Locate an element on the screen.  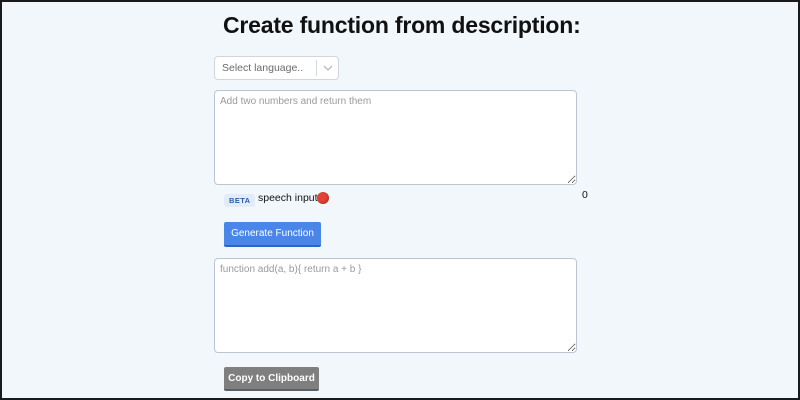
chevron-down-icon is located at coordinates (327, 68).